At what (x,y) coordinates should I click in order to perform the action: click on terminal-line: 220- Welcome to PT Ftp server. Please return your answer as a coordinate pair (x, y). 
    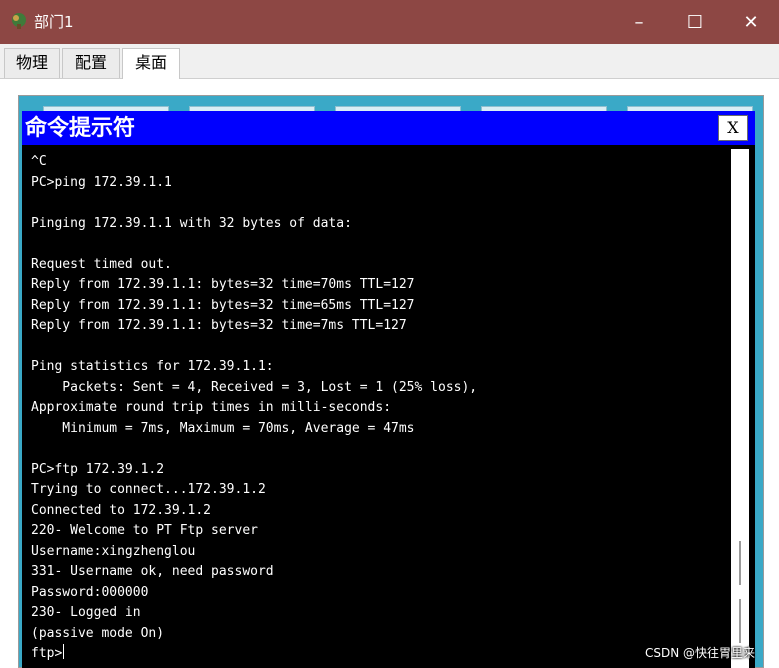
    Looking at the image, I should click on (144, 530).